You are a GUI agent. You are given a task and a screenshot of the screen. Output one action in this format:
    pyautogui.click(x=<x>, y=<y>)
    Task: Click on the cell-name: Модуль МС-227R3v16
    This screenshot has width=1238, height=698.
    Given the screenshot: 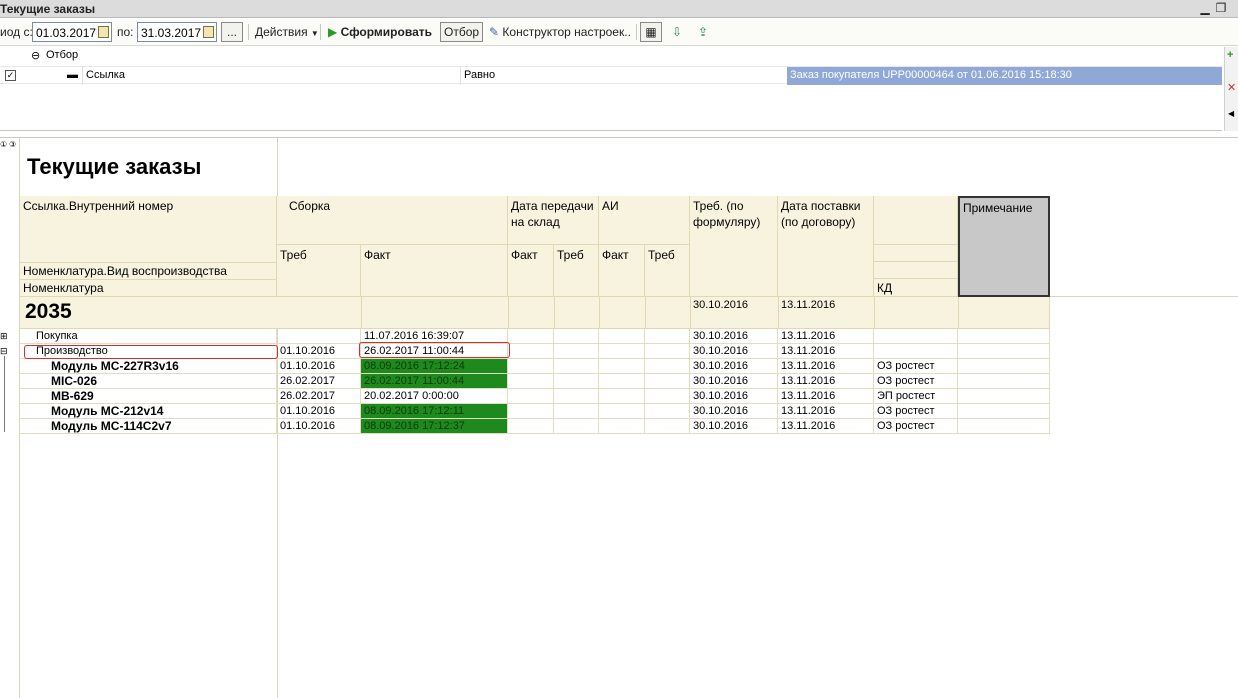 What is the action you would take?
    pyautogui.click(x=148, y=366)
    